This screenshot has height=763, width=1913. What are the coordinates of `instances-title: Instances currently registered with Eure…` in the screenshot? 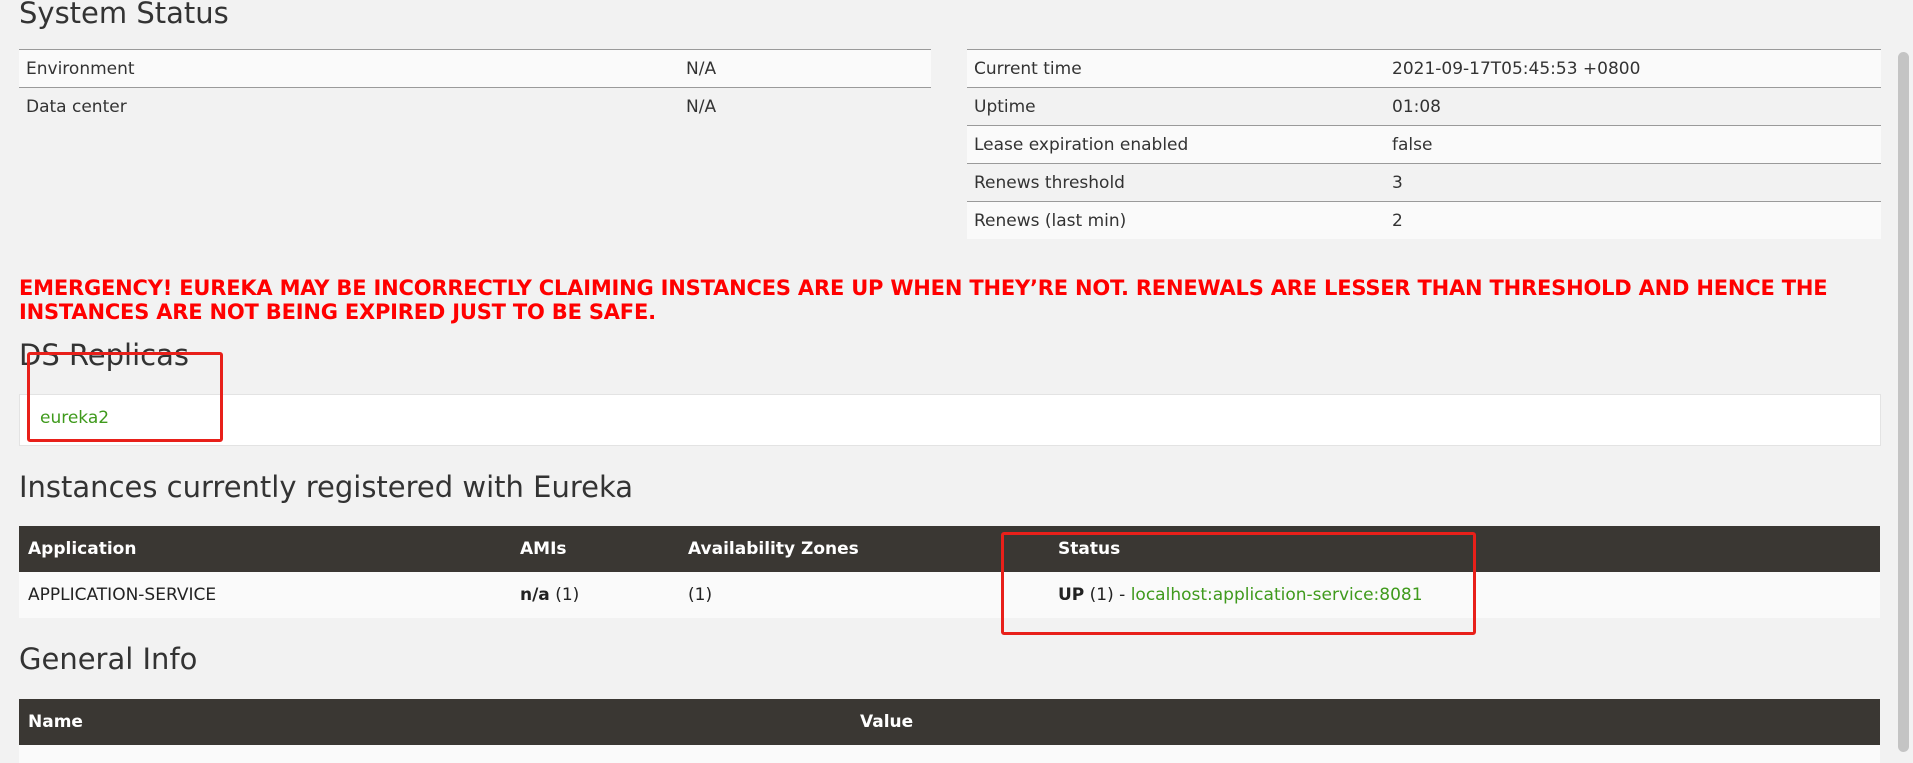 It's located at (326, 487).